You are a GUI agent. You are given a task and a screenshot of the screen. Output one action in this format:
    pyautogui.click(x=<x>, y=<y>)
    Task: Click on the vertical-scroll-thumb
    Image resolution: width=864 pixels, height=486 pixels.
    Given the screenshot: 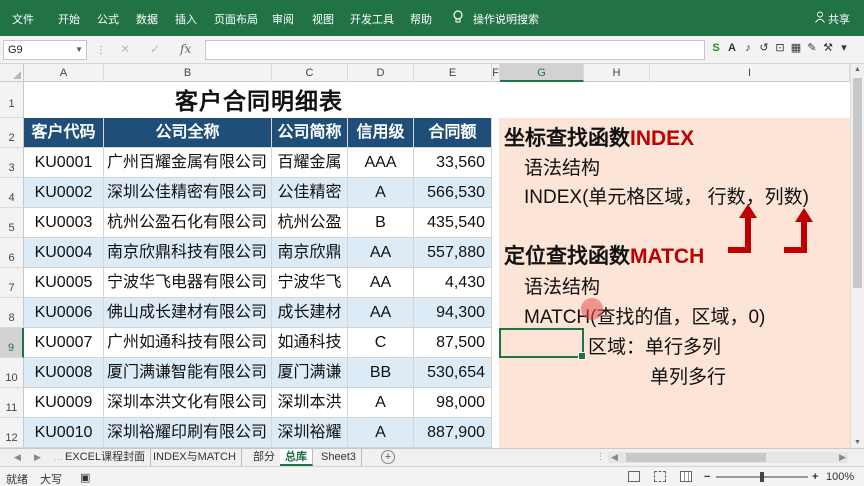 What is the action you would take?
    pyautogui.click(x=857, y=183)
    